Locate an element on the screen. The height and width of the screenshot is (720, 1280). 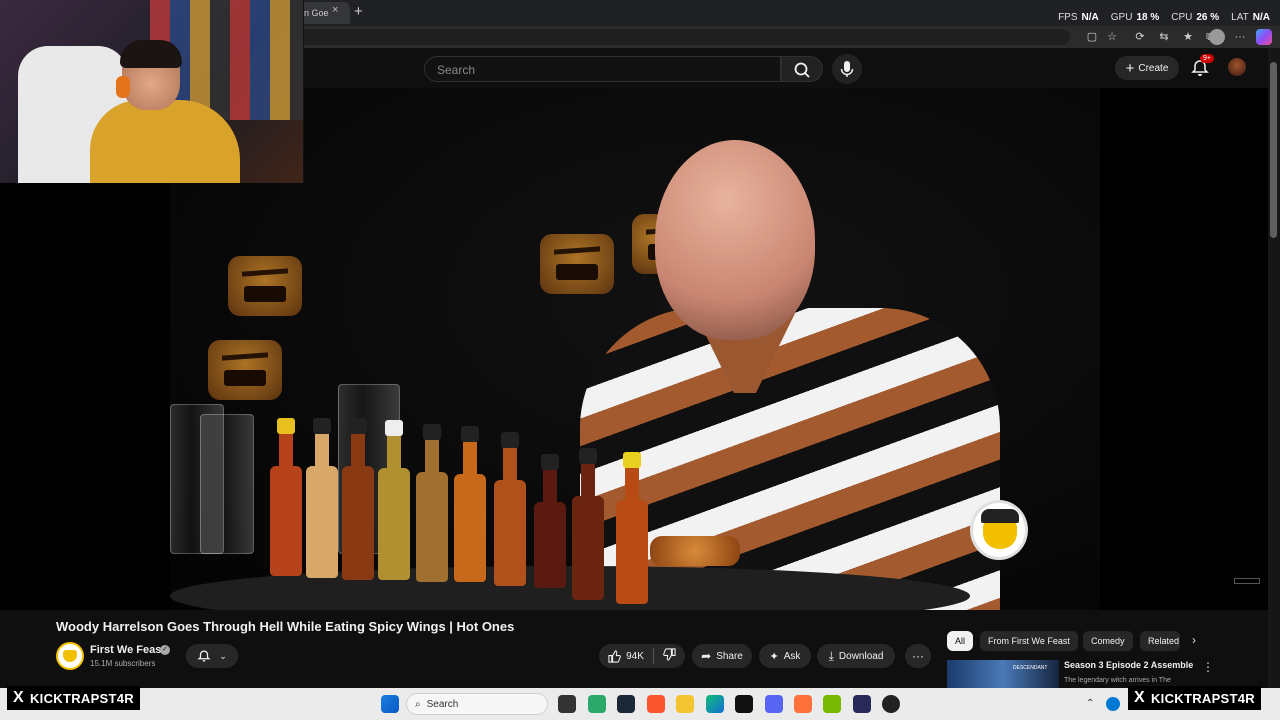
calculator-icon is located at coordinates (597, 704).